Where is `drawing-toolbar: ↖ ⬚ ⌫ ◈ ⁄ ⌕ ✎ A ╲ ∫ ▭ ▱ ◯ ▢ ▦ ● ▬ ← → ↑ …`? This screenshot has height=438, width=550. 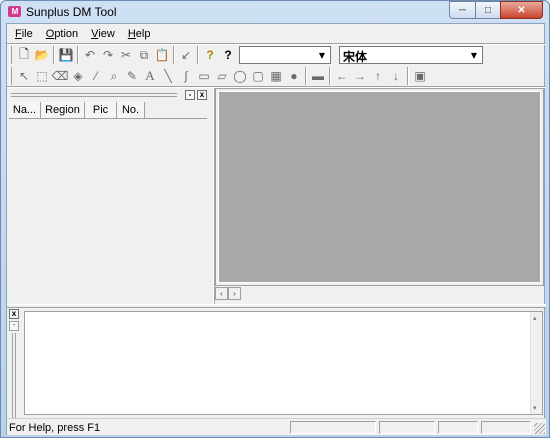
drawing-toolbar: ↖ ⬚ ⌫ ◈ ⁄ ⌕ ✎ A ╲ ∫ ▭ ▱ ◯ ▢ ▦ ● ▬ ← → ↑ … is located at coordinates (218, 76).